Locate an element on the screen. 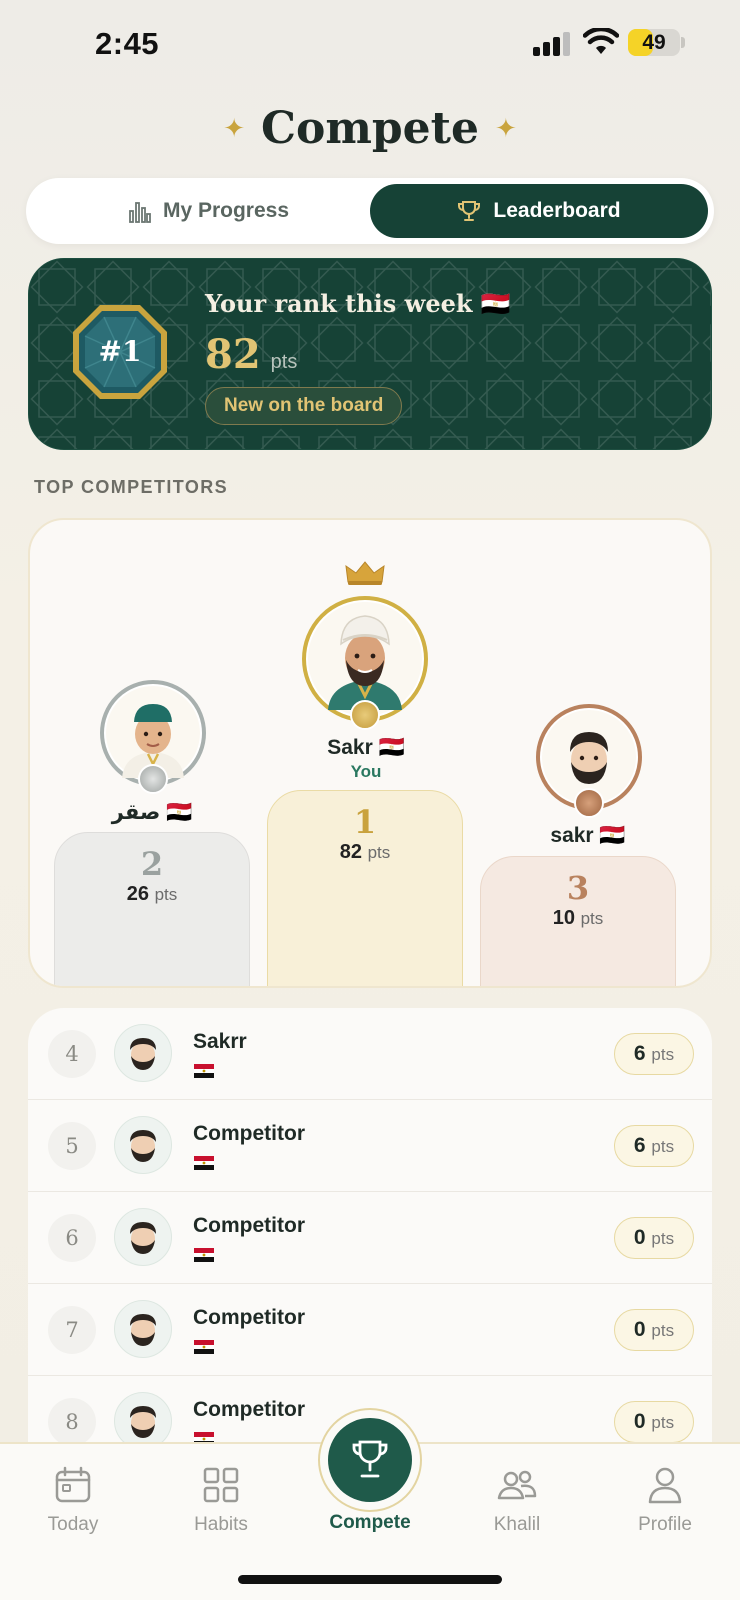 This screenshot has height=1600, width=740. view-switcher: My Progress Leaderboard is located at coordinates (370, 211).